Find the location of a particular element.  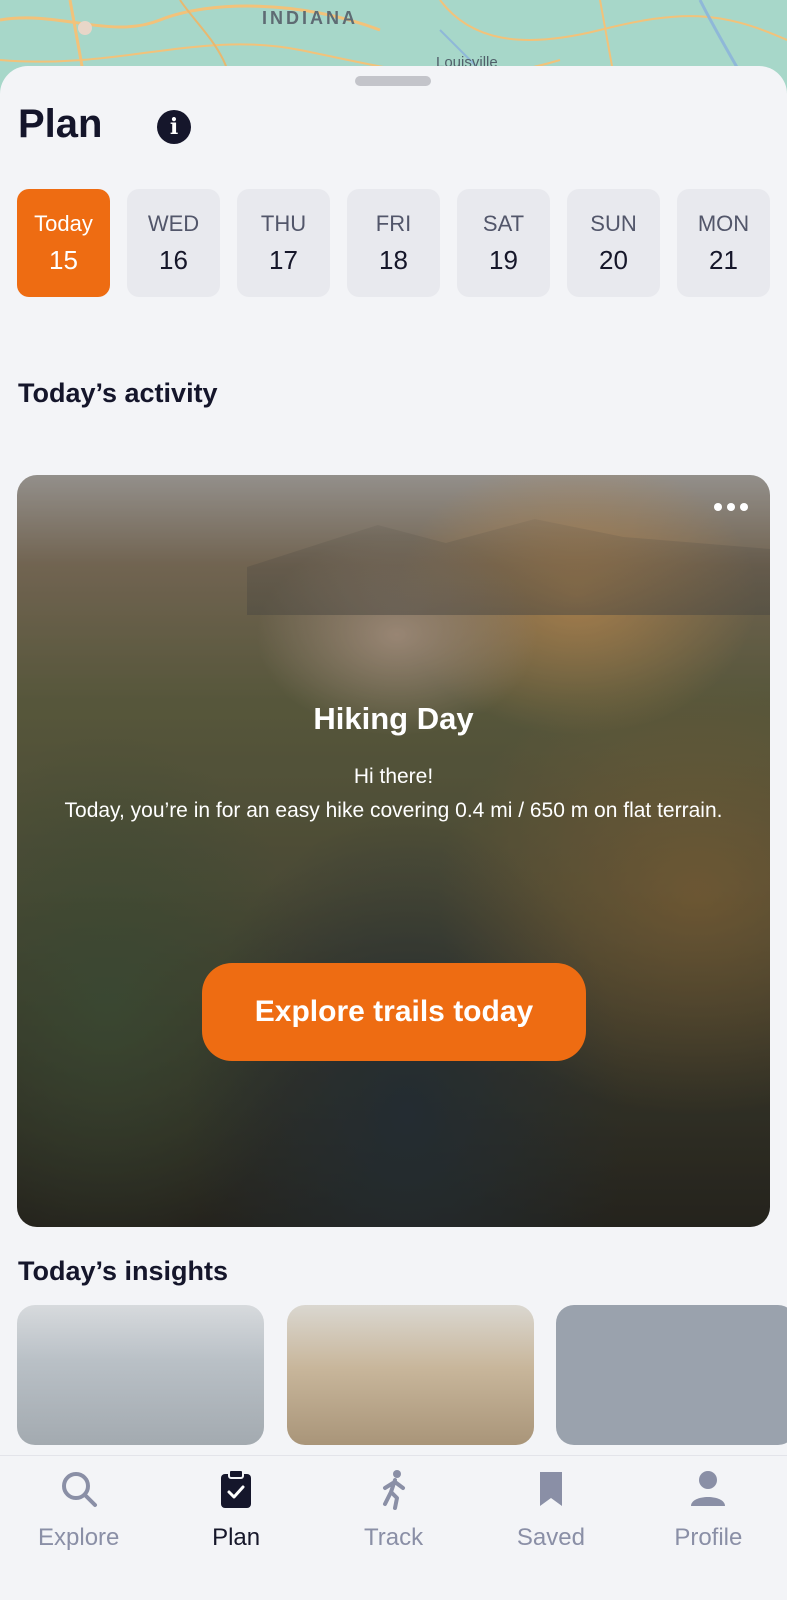

day-name: THU is located at coordinates (283, 223).